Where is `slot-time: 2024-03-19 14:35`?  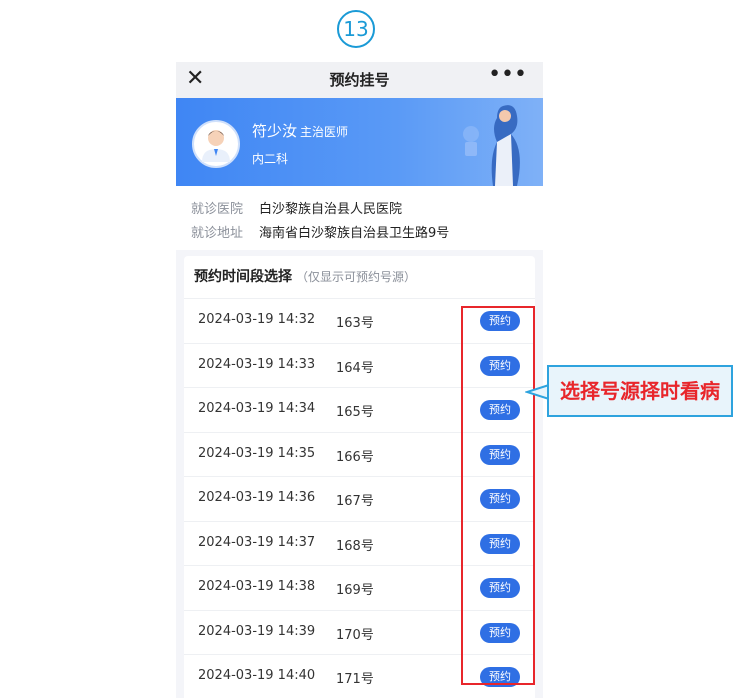 slot-time: 2024-03-19 14:35 is located at coordinates (257, 453).